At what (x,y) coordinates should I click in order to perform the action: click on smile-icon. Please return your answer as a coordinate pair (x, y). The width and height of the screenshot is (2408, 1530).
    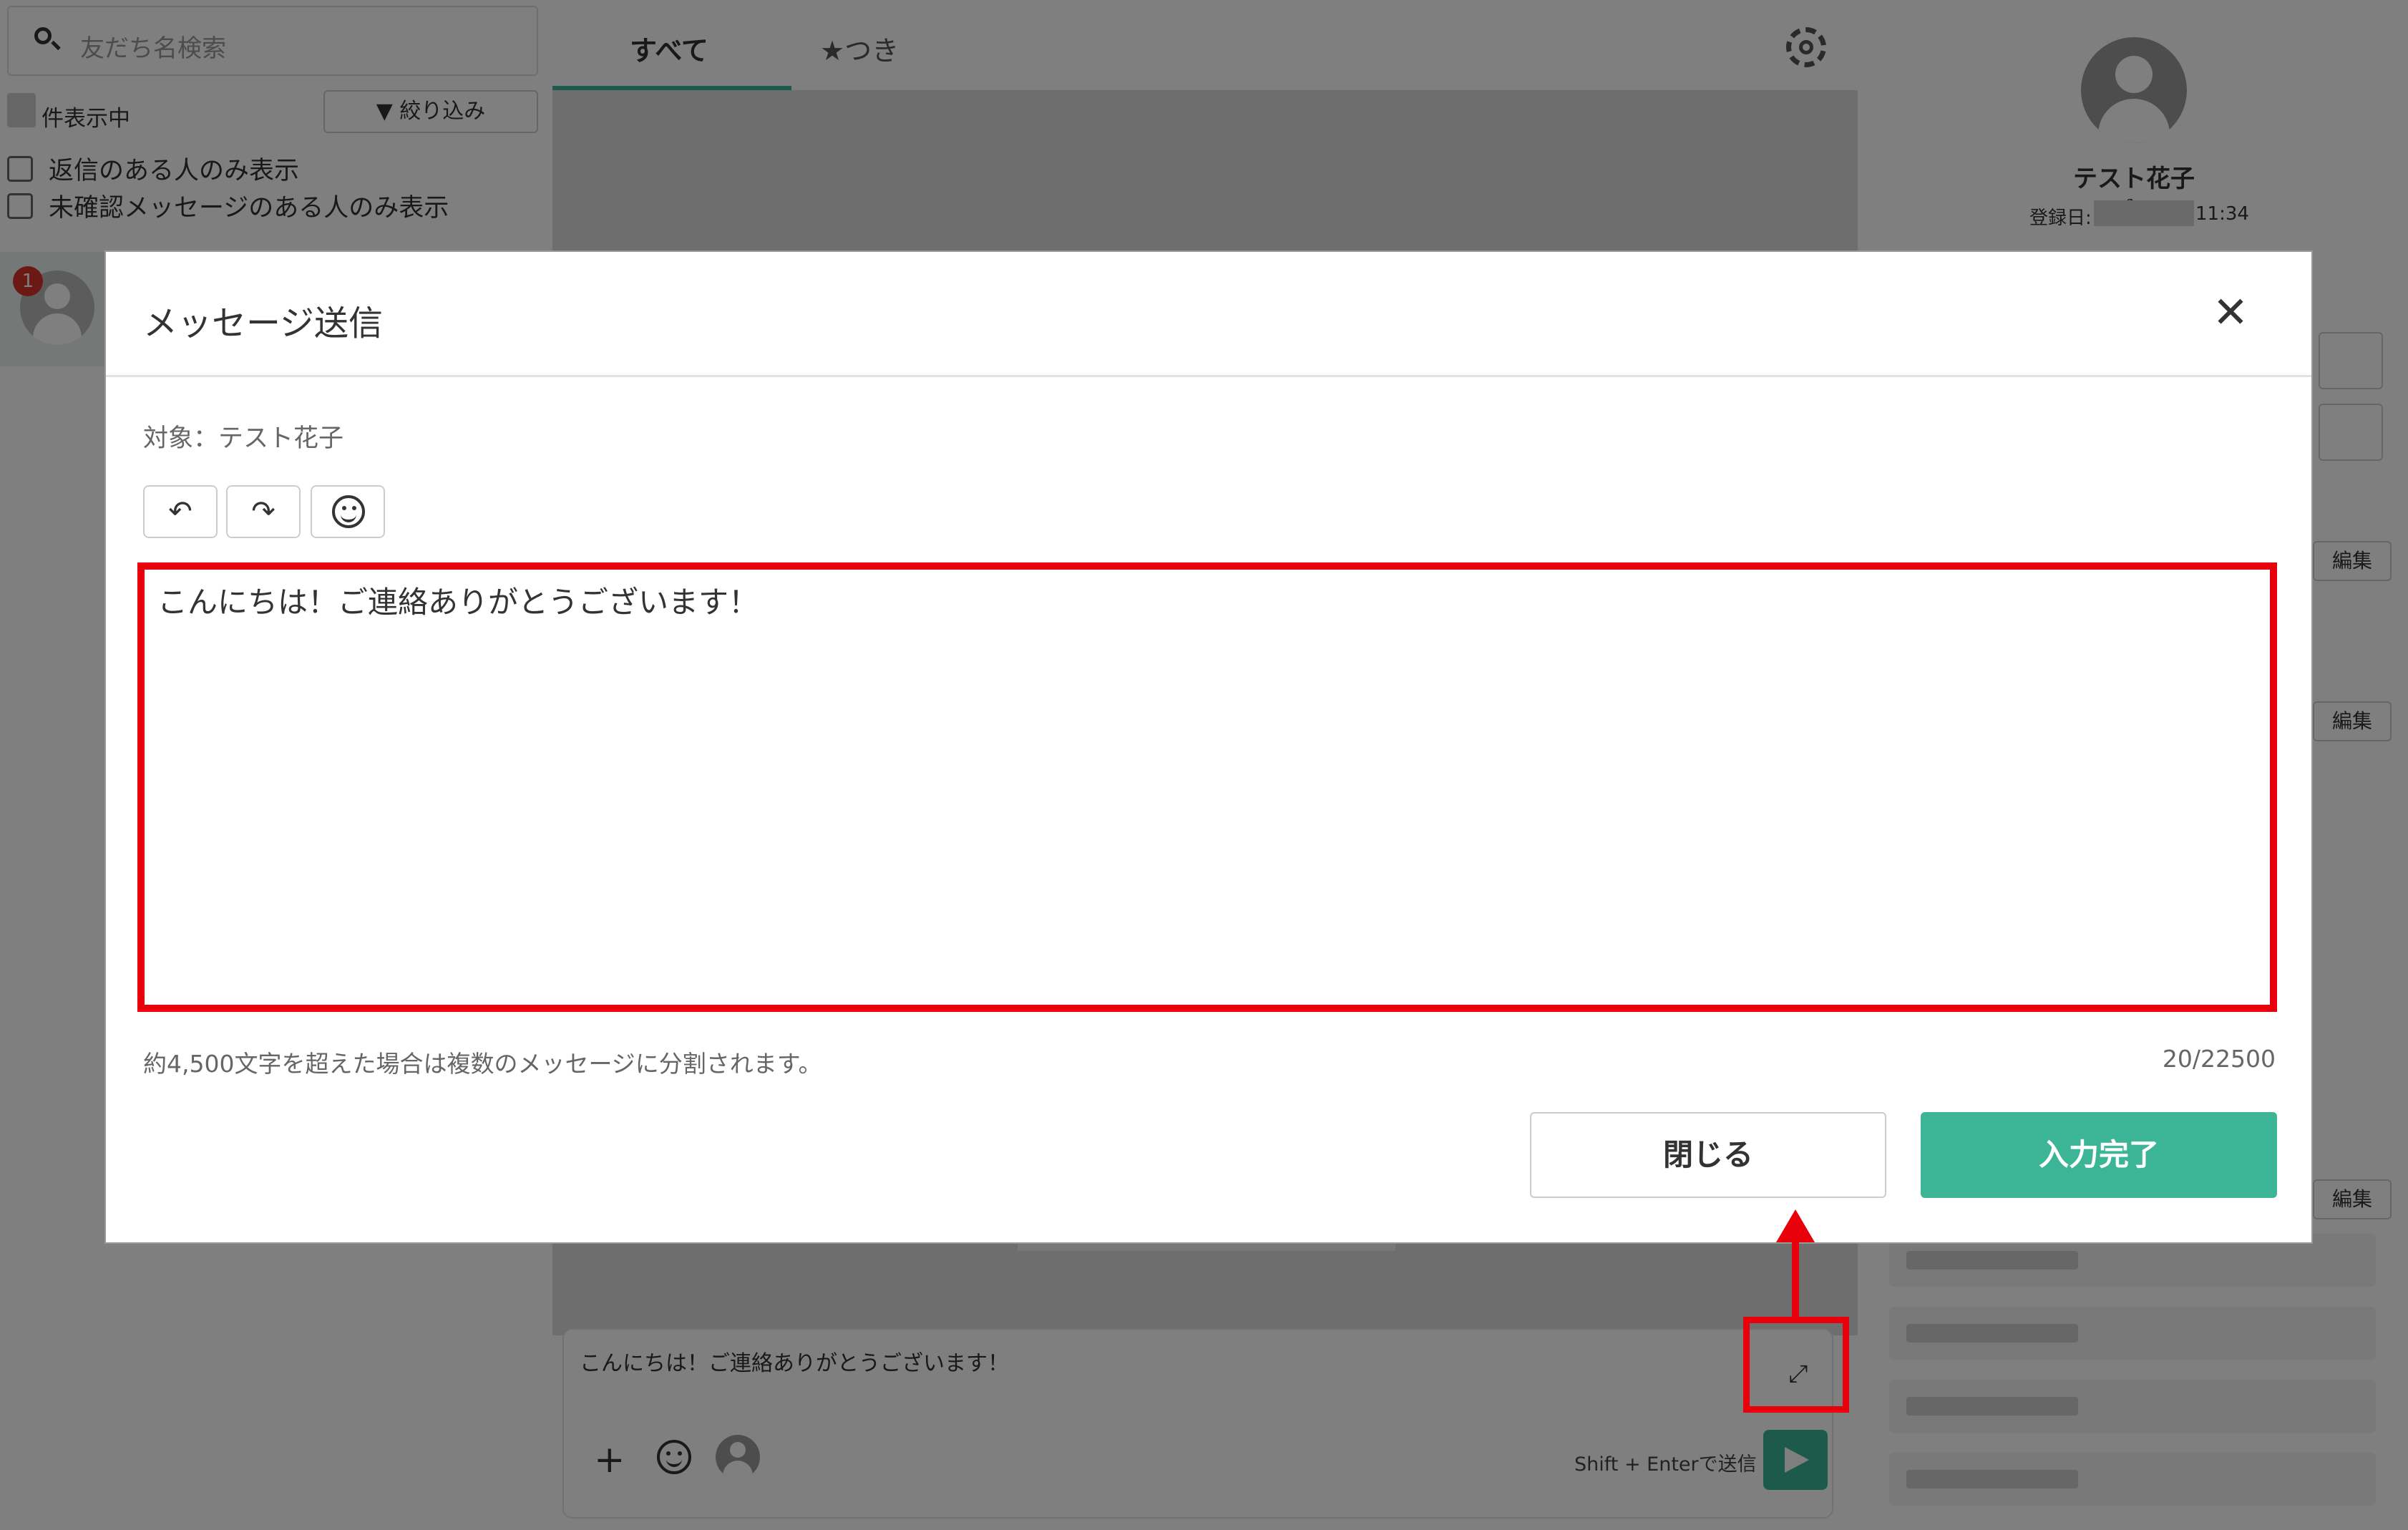
    Looking at the image, I should click on (348, 511).